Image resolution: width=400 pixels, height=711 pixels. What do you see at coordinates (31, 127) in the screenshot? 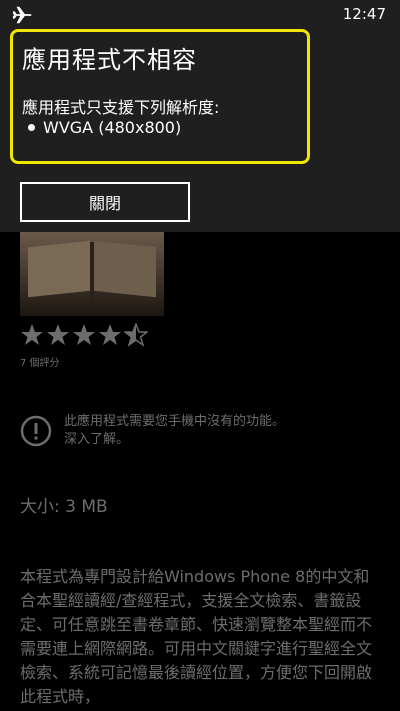
I see `bullet-icon` at bounding box center [31, 127].